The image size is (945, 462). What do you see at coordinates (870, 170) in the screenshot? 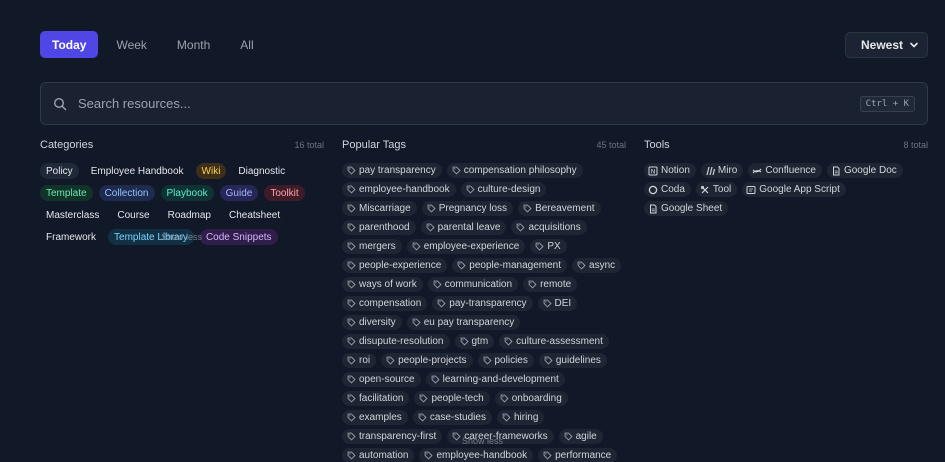
I see `tool-label: Google Doc` at bounding box center [870, 170].